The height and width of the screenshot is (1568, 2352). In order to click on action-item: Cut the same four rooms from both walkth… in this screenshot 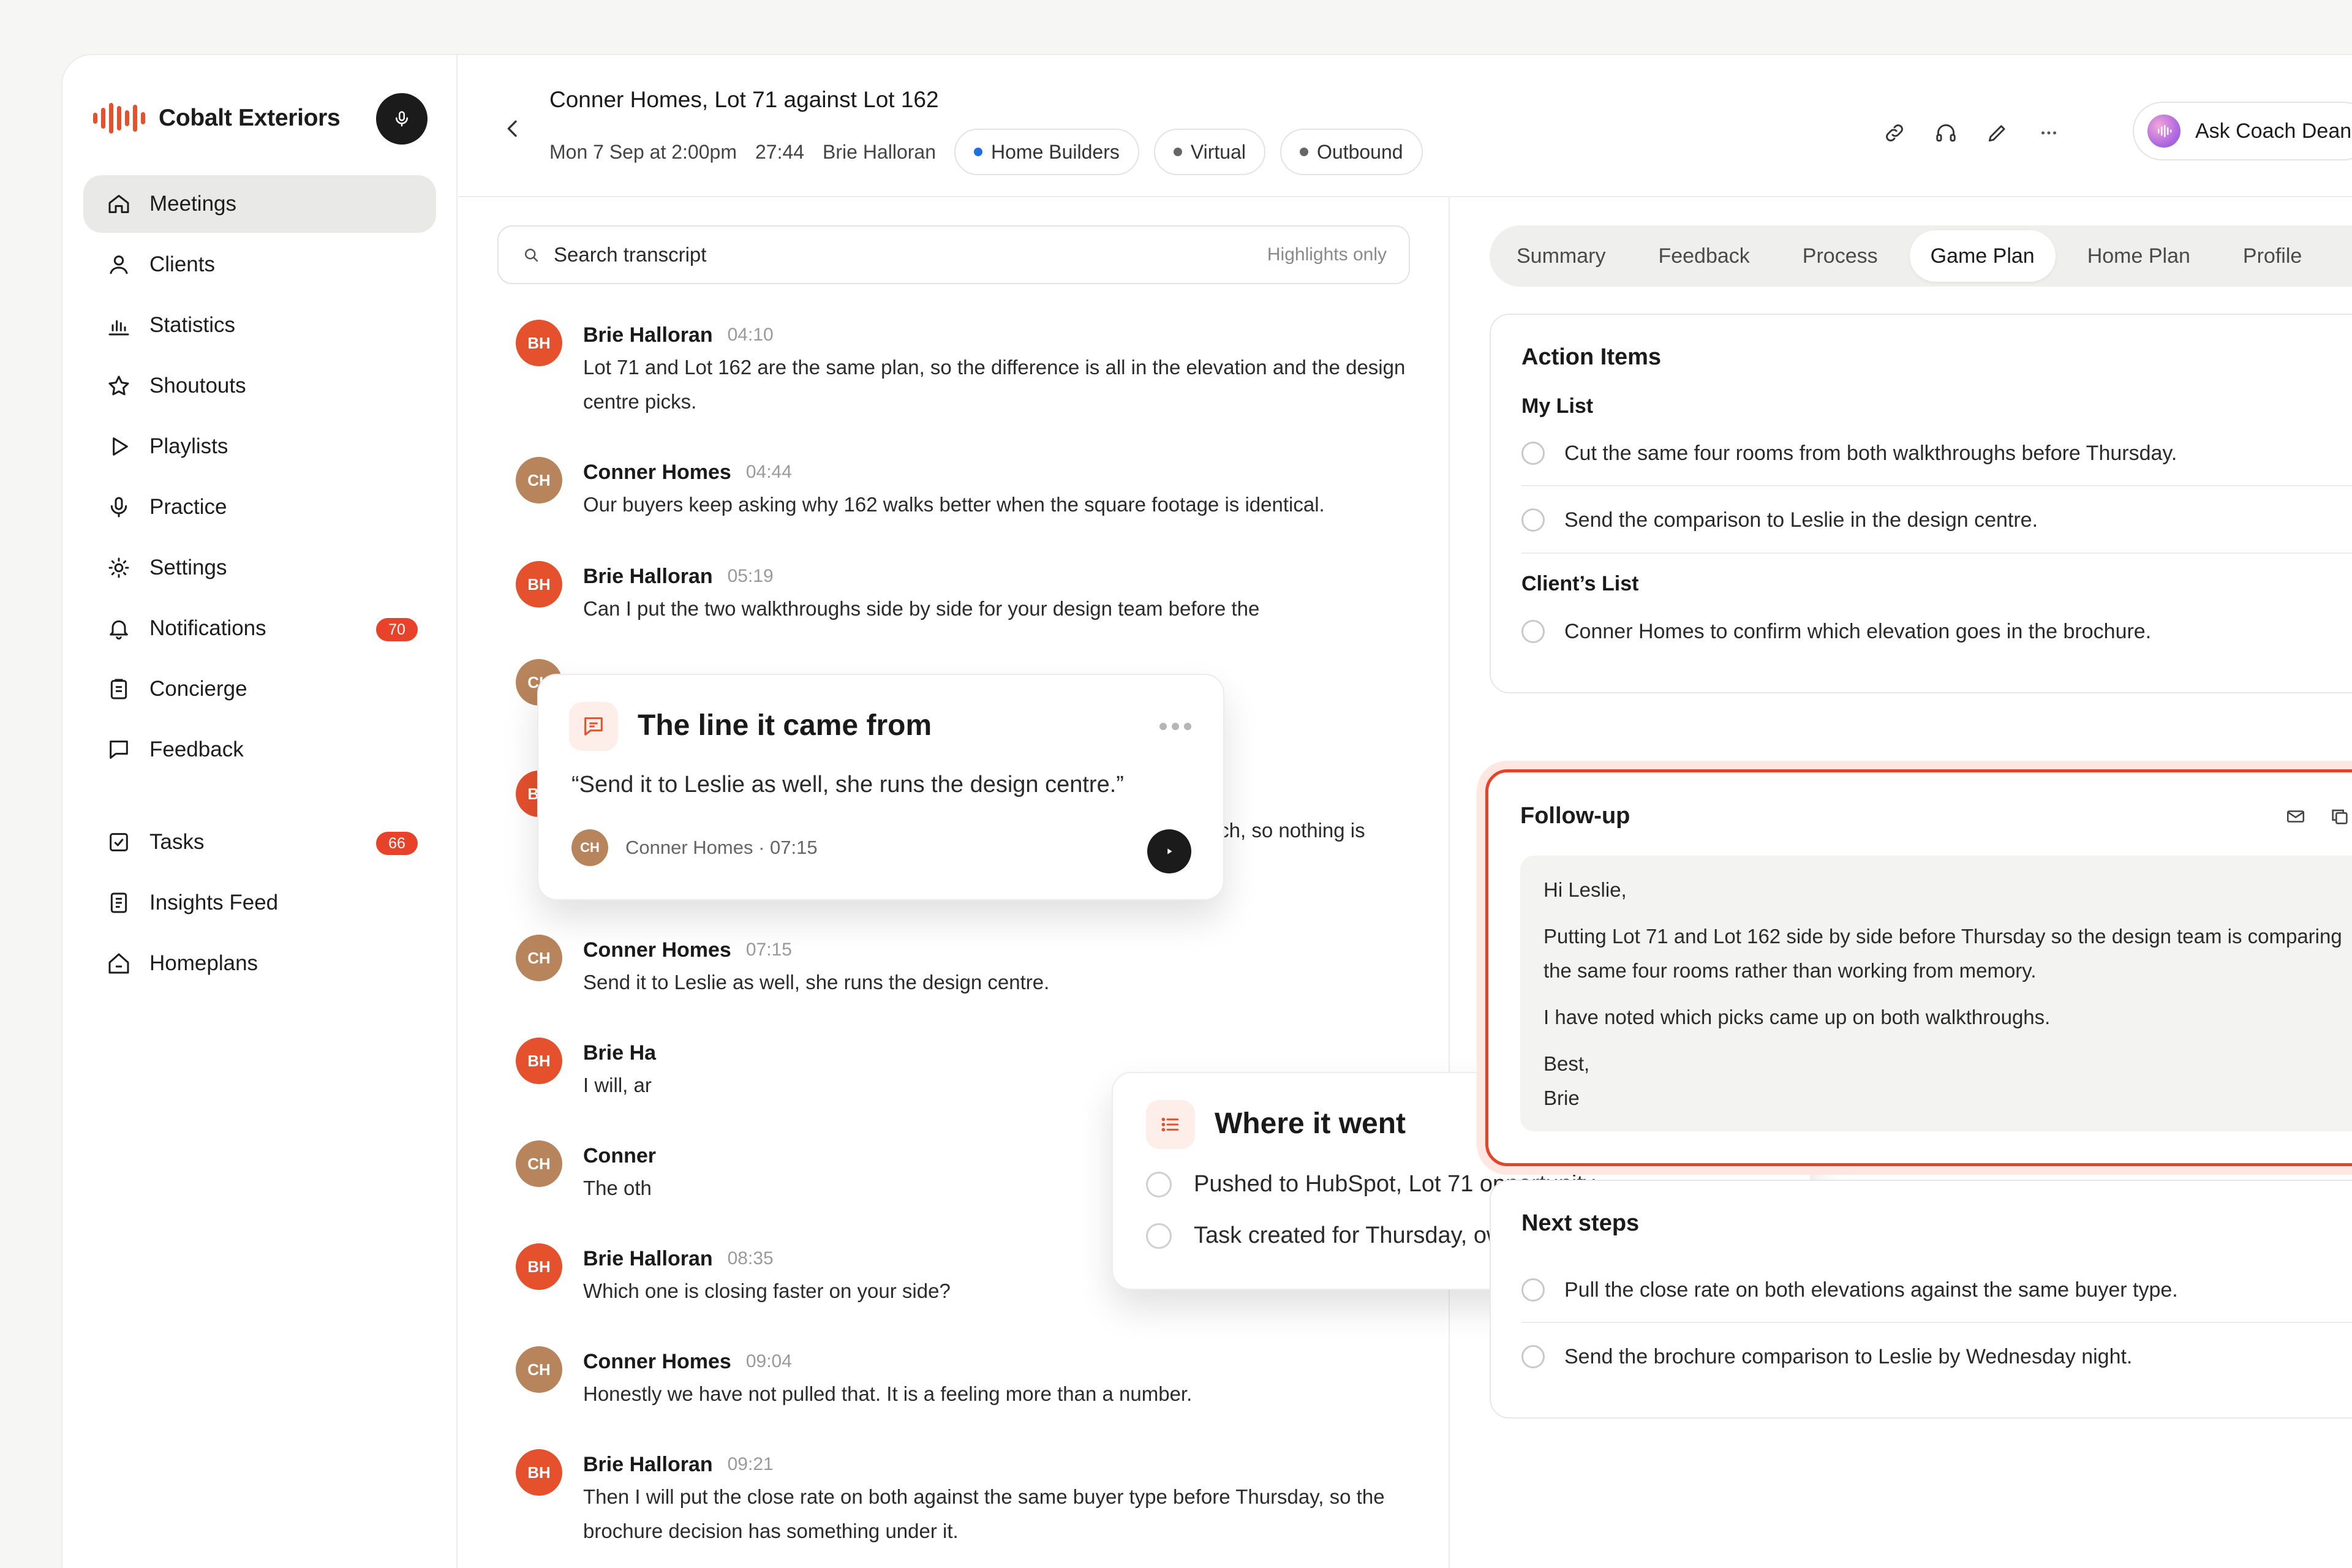, I will do `click(1937, 454)`.